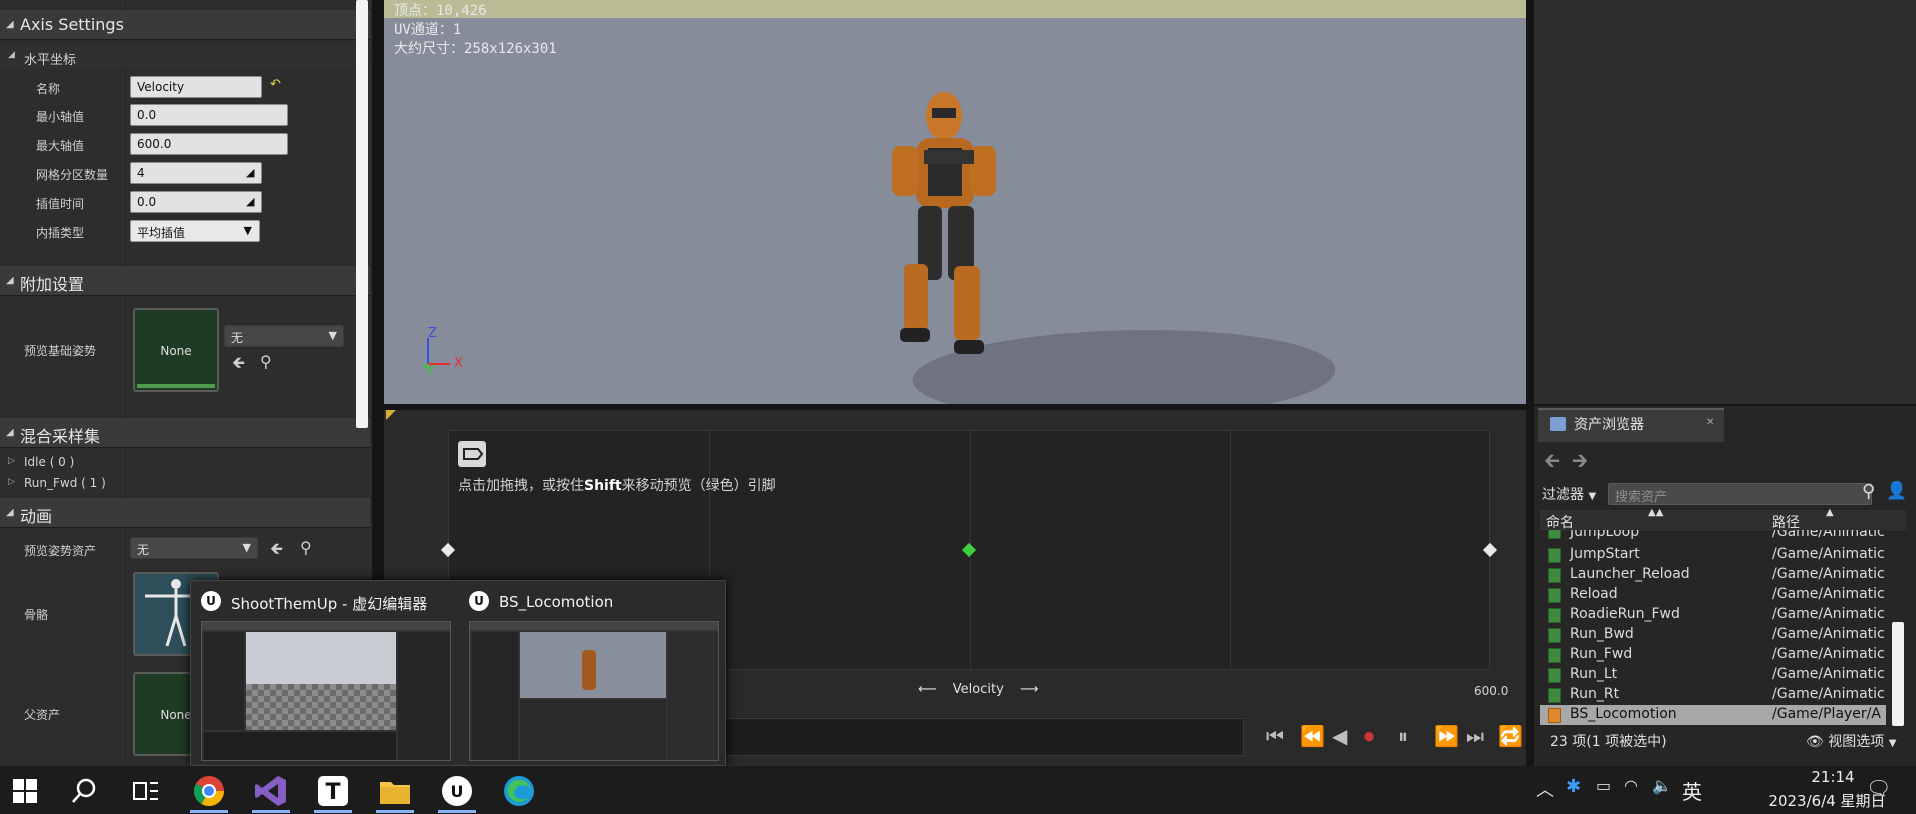  I want to click on window-title-shootthemup: ShootThemUp - 虚幻编辑器, so click(329, 603).